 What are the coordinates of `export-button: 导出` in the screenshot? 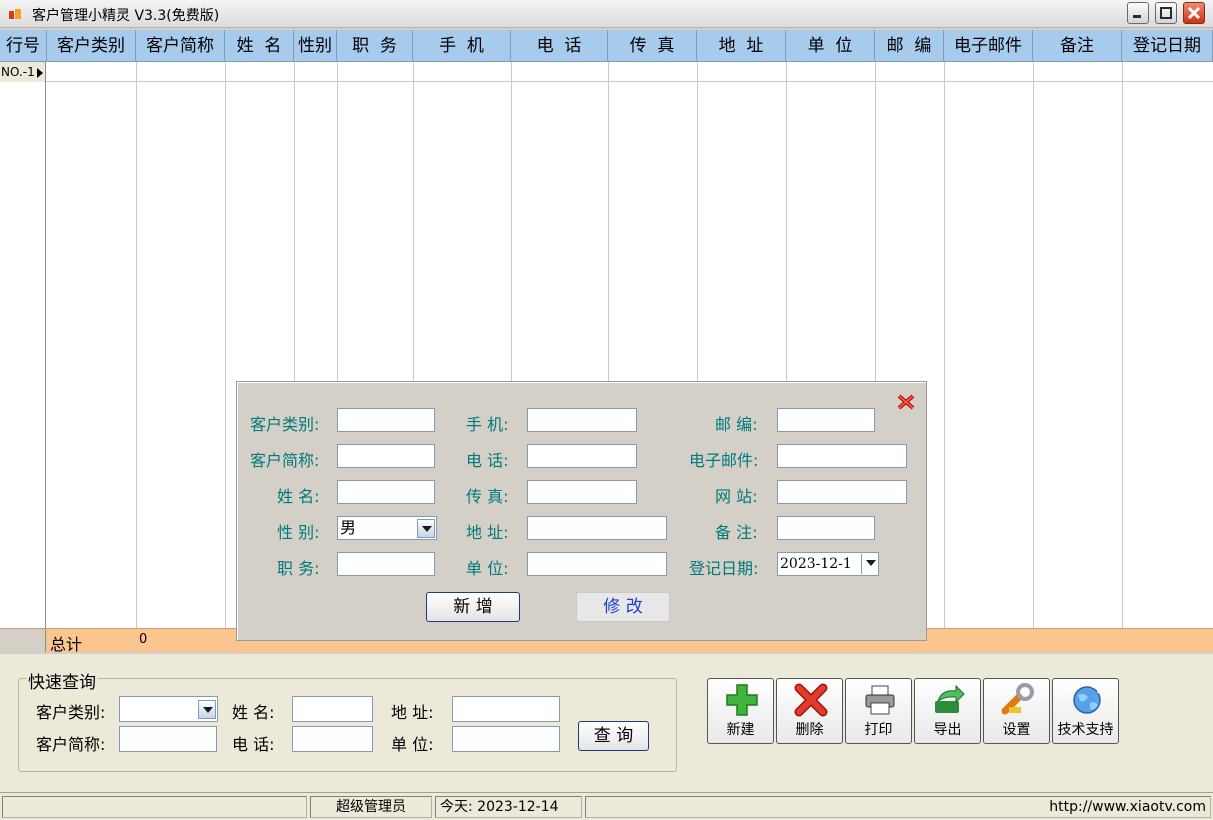 It's located at (947, 711).